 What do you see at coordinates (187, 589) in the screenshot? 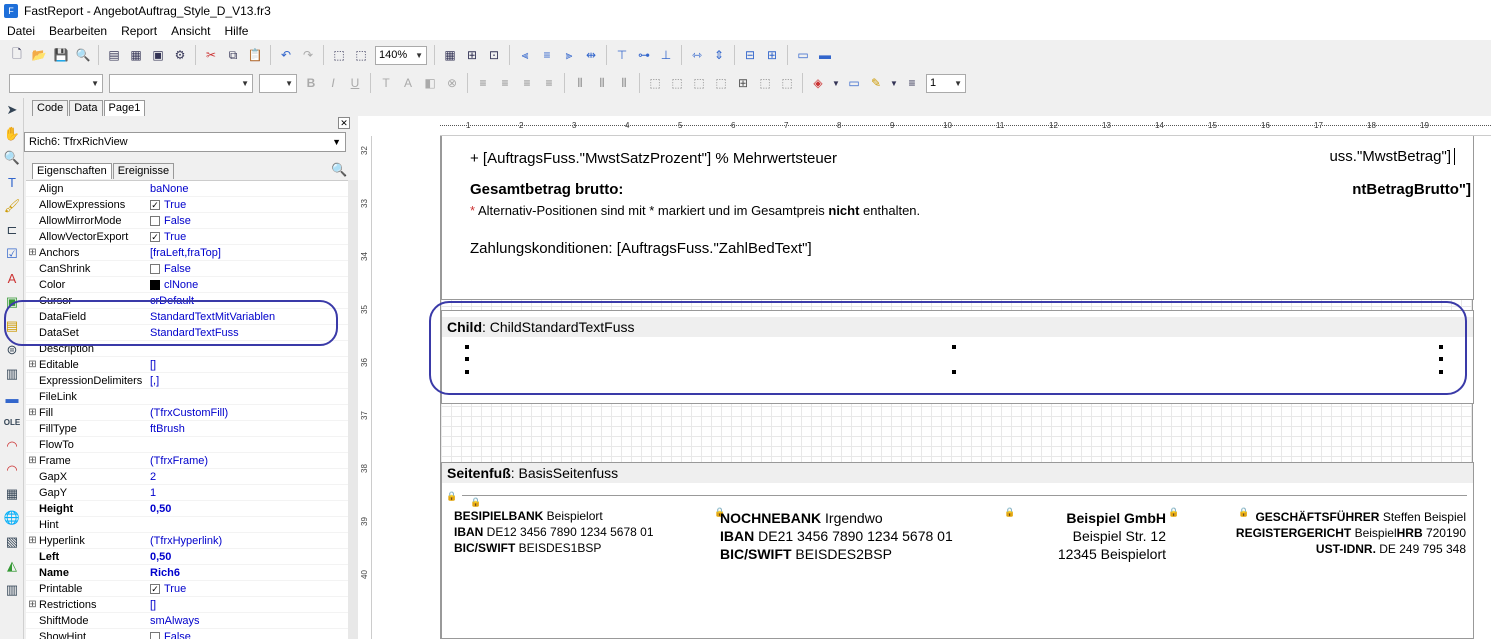
I see `property-row: Printable ✓ True` at bounding box center [187, 589].